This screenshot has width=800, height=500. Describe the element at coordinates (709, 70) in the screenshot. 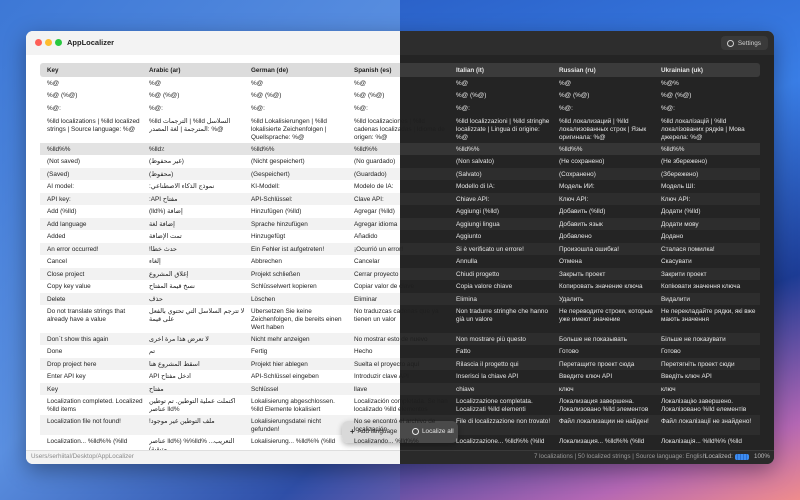

I see `column-header-uk: Ukrainian (uk)` at that location.